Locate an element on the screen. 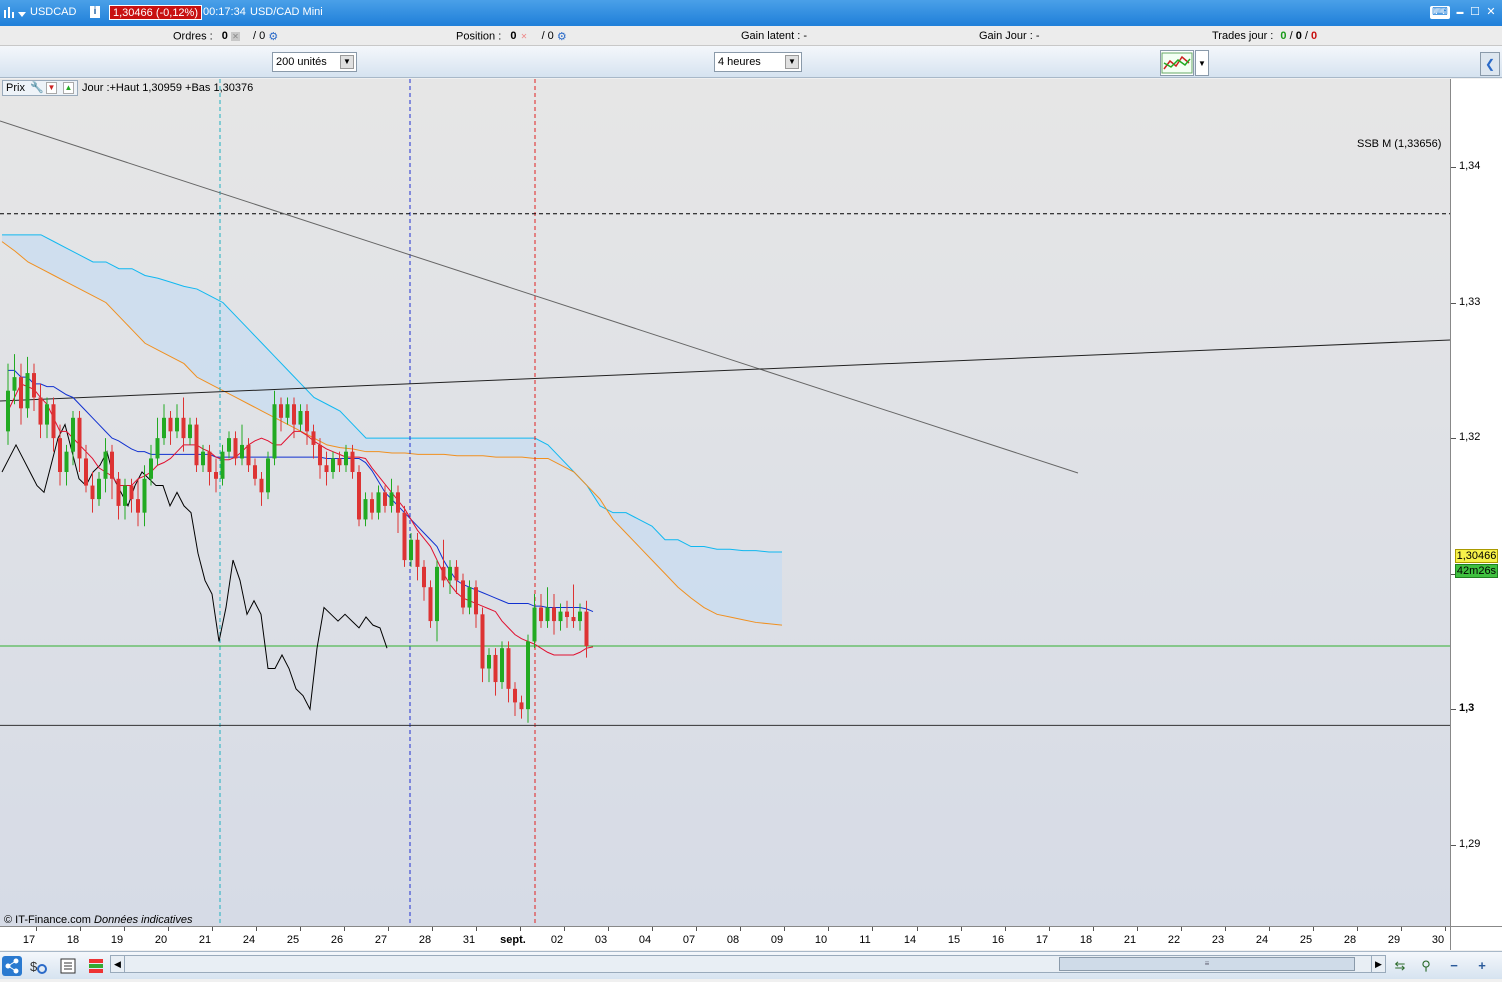  zoom-area-icon: ⚲ is located at coordinates (1426, 966).